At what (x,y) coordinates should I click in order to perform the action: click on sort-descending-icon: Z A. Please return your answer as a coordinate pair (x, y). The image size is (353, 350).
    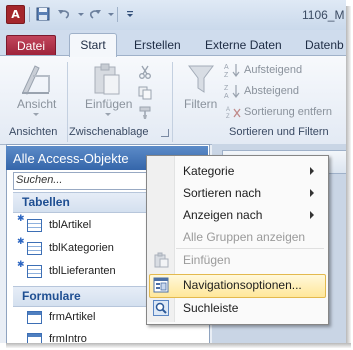
    Looking at the image, I should click on (233, 91).